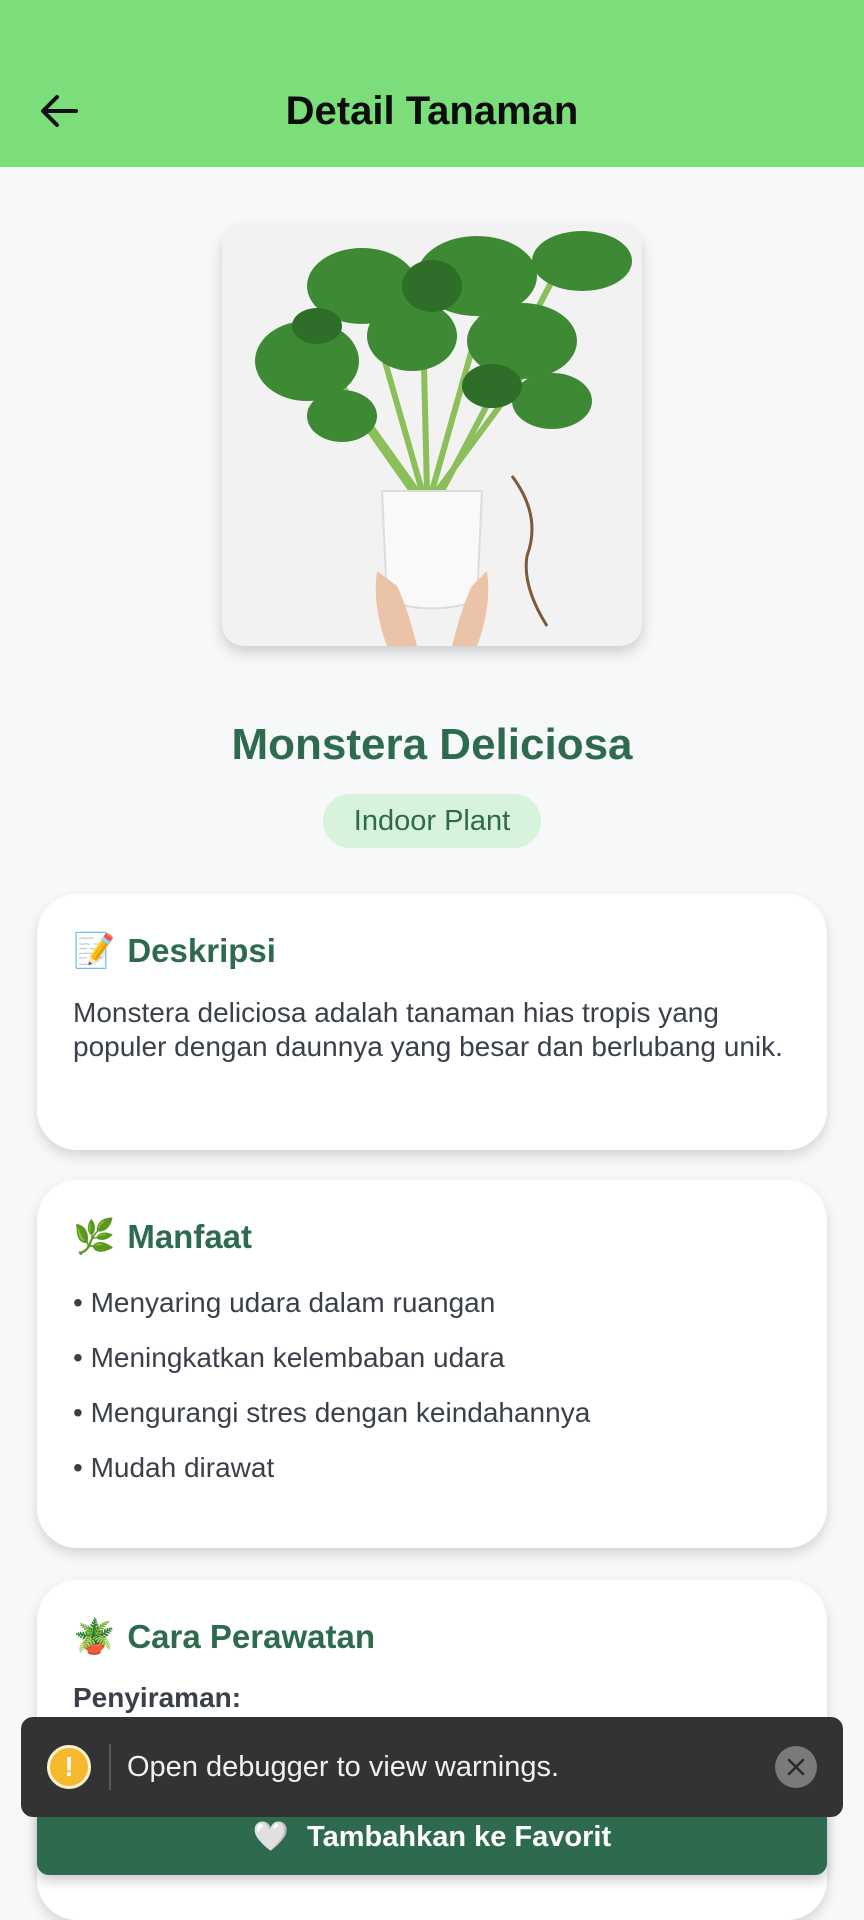 This screenshot has height=1920, width=864. What do you see at coordinates (69, 1767) in the screenshot?
I see `warning-icon: !` at bounding box center [69, 1767].